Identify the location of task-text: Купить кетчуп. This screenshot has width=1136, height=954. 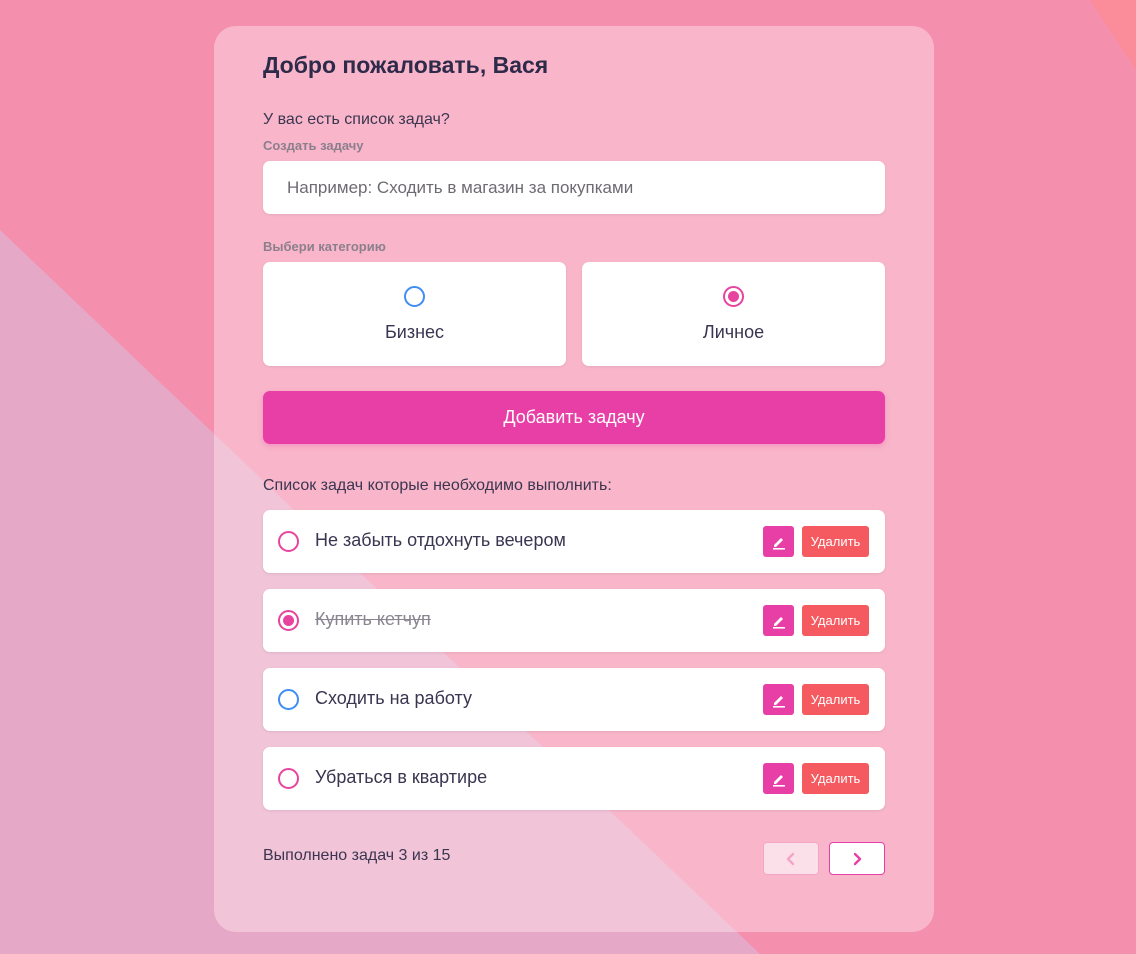
(373, 619).